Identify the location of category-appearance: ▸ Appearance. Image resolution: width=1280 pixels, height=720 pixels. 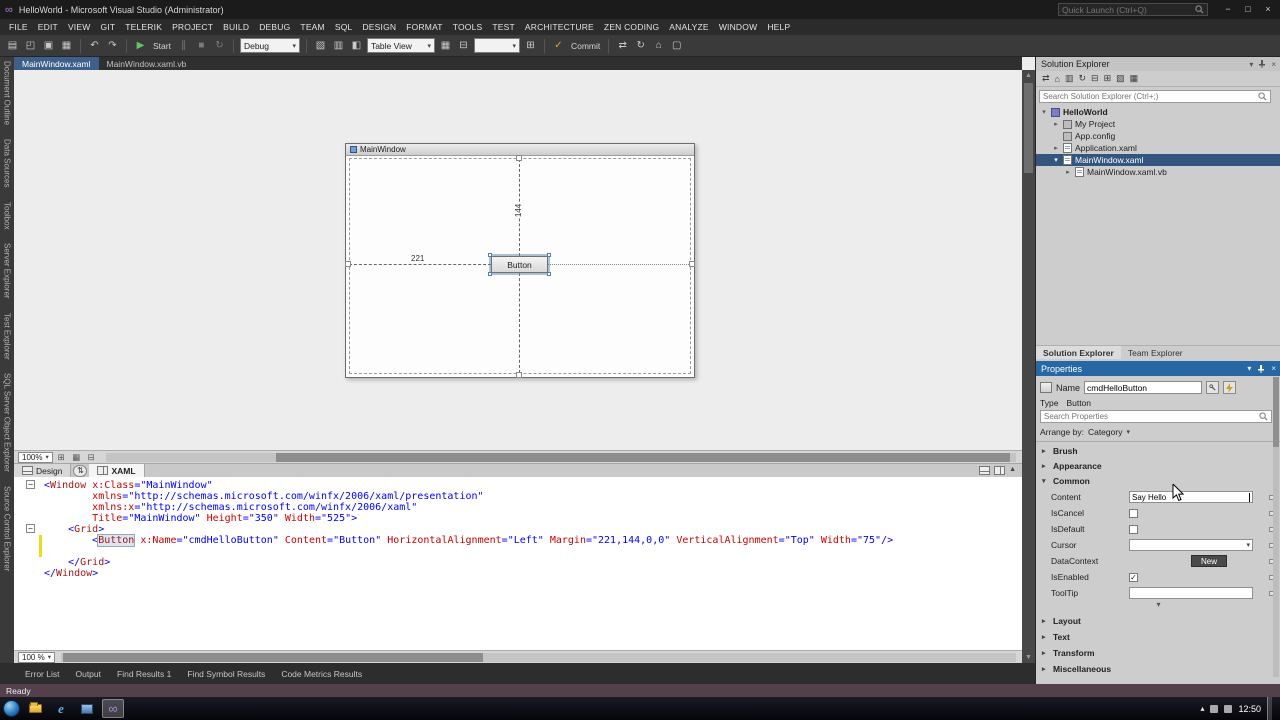
(1158, 466).